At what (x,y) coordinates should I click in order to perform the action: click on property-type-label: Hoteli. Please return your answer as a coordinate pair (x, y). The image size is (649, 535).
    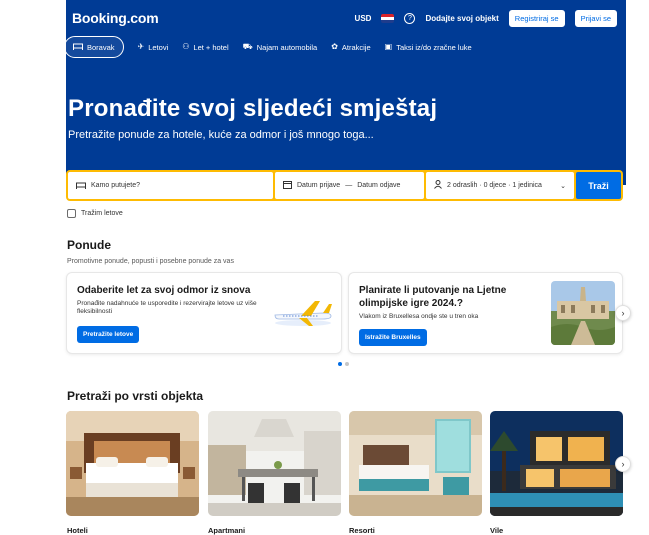
    Looking at the image, I should click on (77, 530).